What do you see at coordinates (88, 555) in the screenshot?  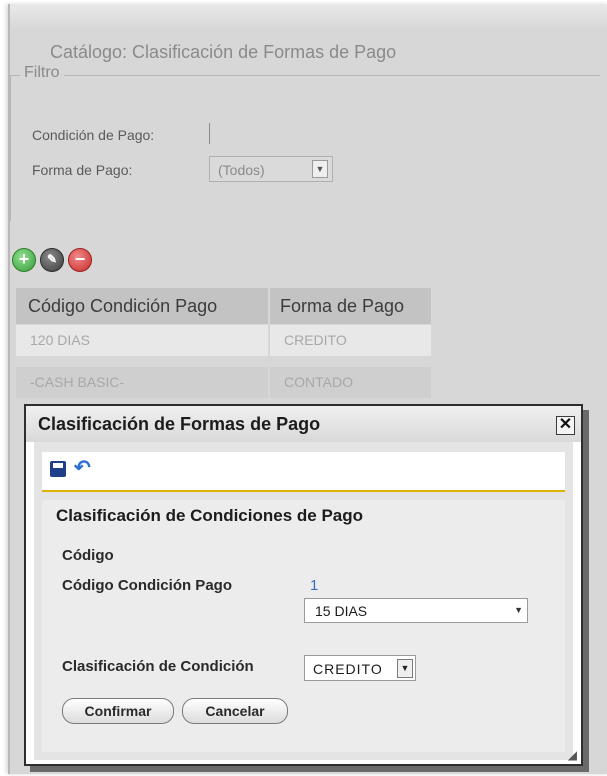 I see `code-label: Código` at bounding box center [88, 555].